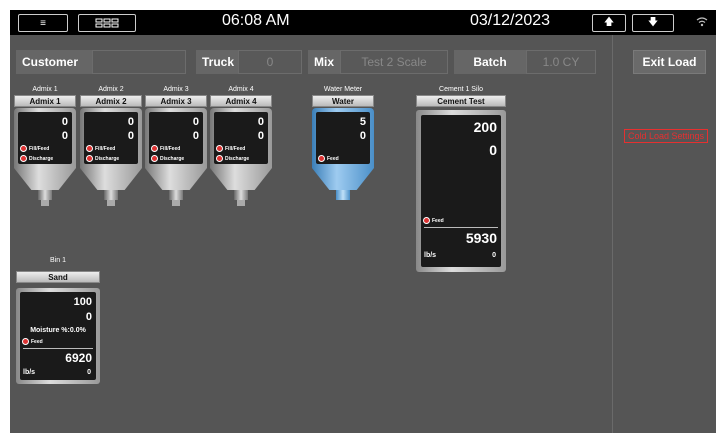  I want to click on clock-date: 03/12/2023, so click(510, 20).